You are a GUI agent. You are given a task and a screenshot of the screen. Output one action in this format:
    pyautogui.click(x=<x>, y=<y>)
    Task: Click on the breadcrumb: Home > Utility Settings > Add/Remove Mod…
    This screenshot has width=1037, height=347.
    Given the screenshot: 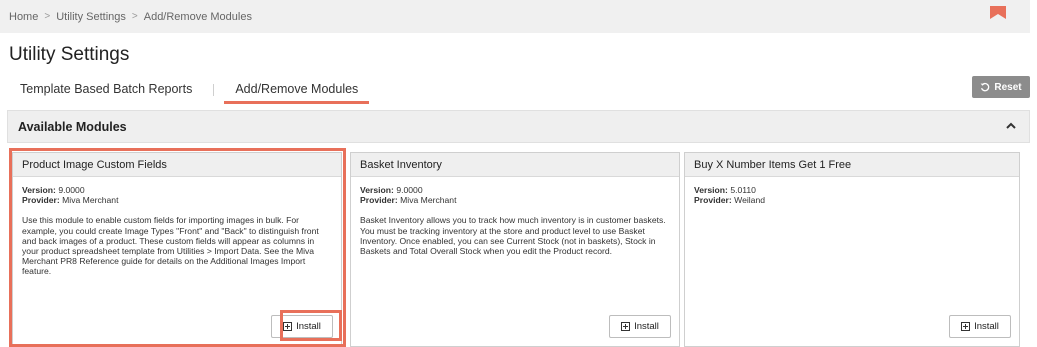 What is the action you would take?
    pyautogui.click(x=515, y=16)
    